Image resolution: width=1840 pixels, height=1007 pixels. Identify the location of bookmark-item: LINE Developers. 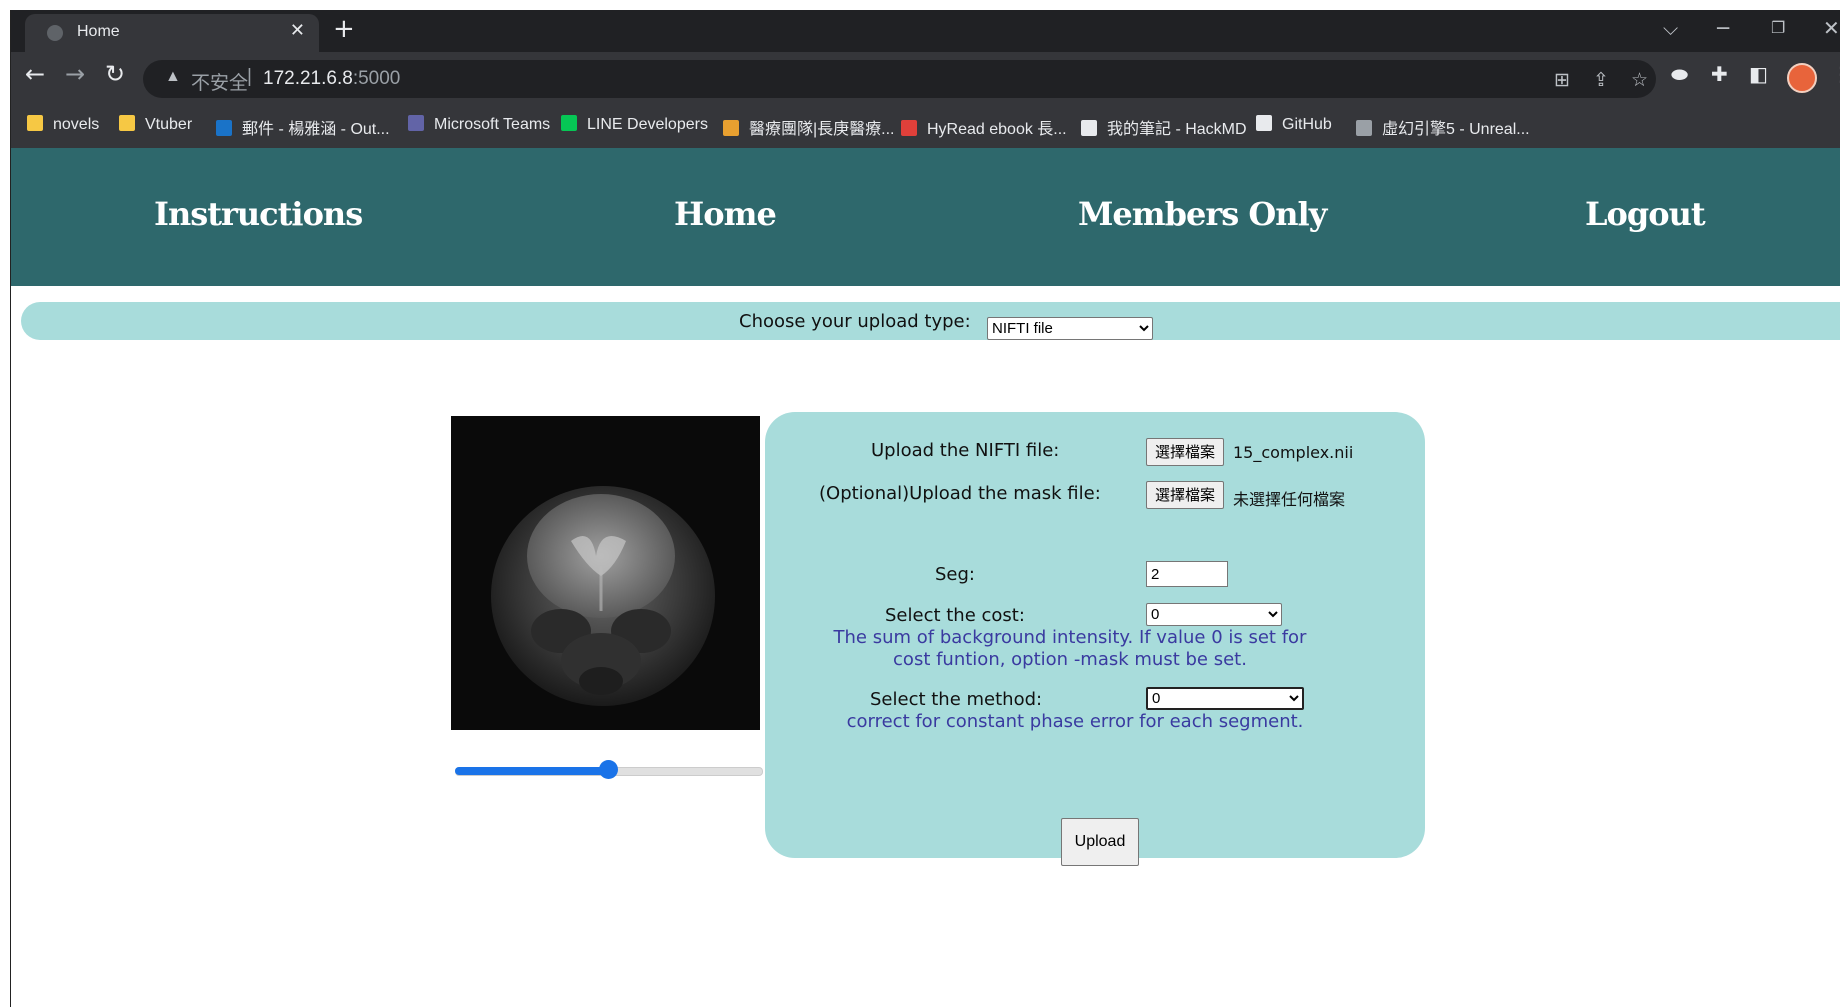
(634, 124).